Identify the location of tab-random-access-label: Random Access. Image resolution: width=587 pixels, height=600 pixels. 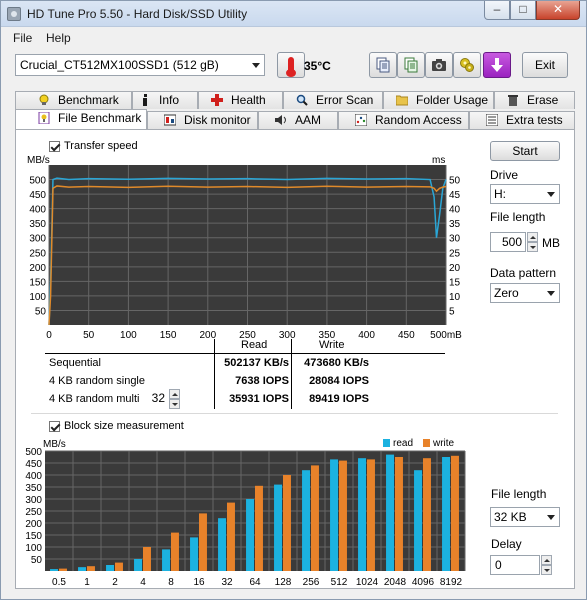
(418, 120).